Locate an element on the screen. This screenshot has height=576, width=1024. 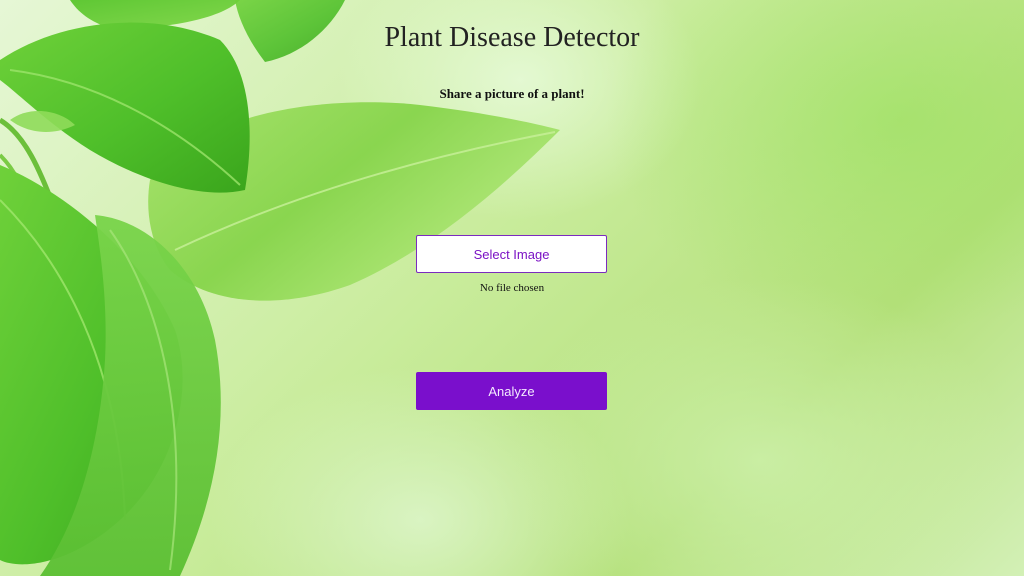
file-status-text: No file chosen is located at coordinates (512, 288).